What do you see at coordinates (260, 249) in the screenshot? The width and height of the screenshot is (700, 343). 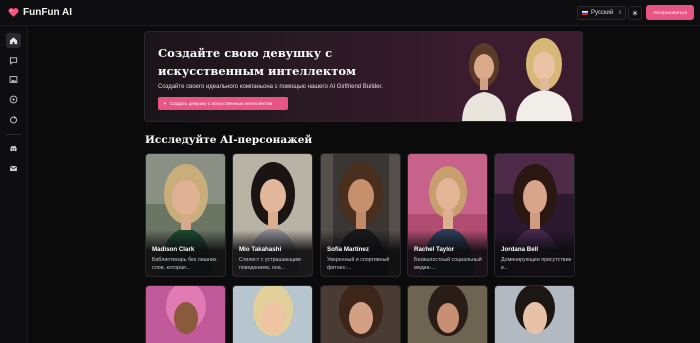 I see `character-name: Mio Takahashi` at bounding box center [260, 249].